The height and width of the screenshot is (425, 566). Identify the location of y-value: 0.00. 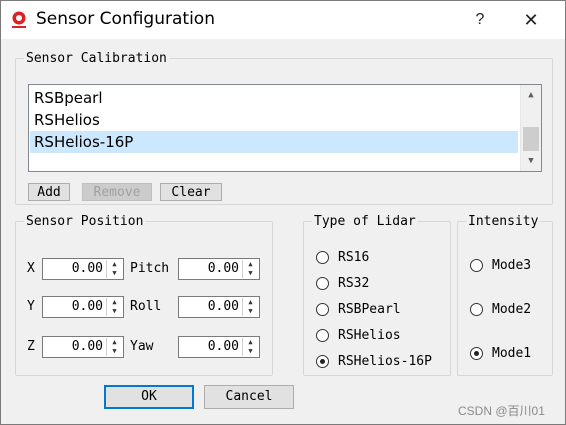
(87, 306).